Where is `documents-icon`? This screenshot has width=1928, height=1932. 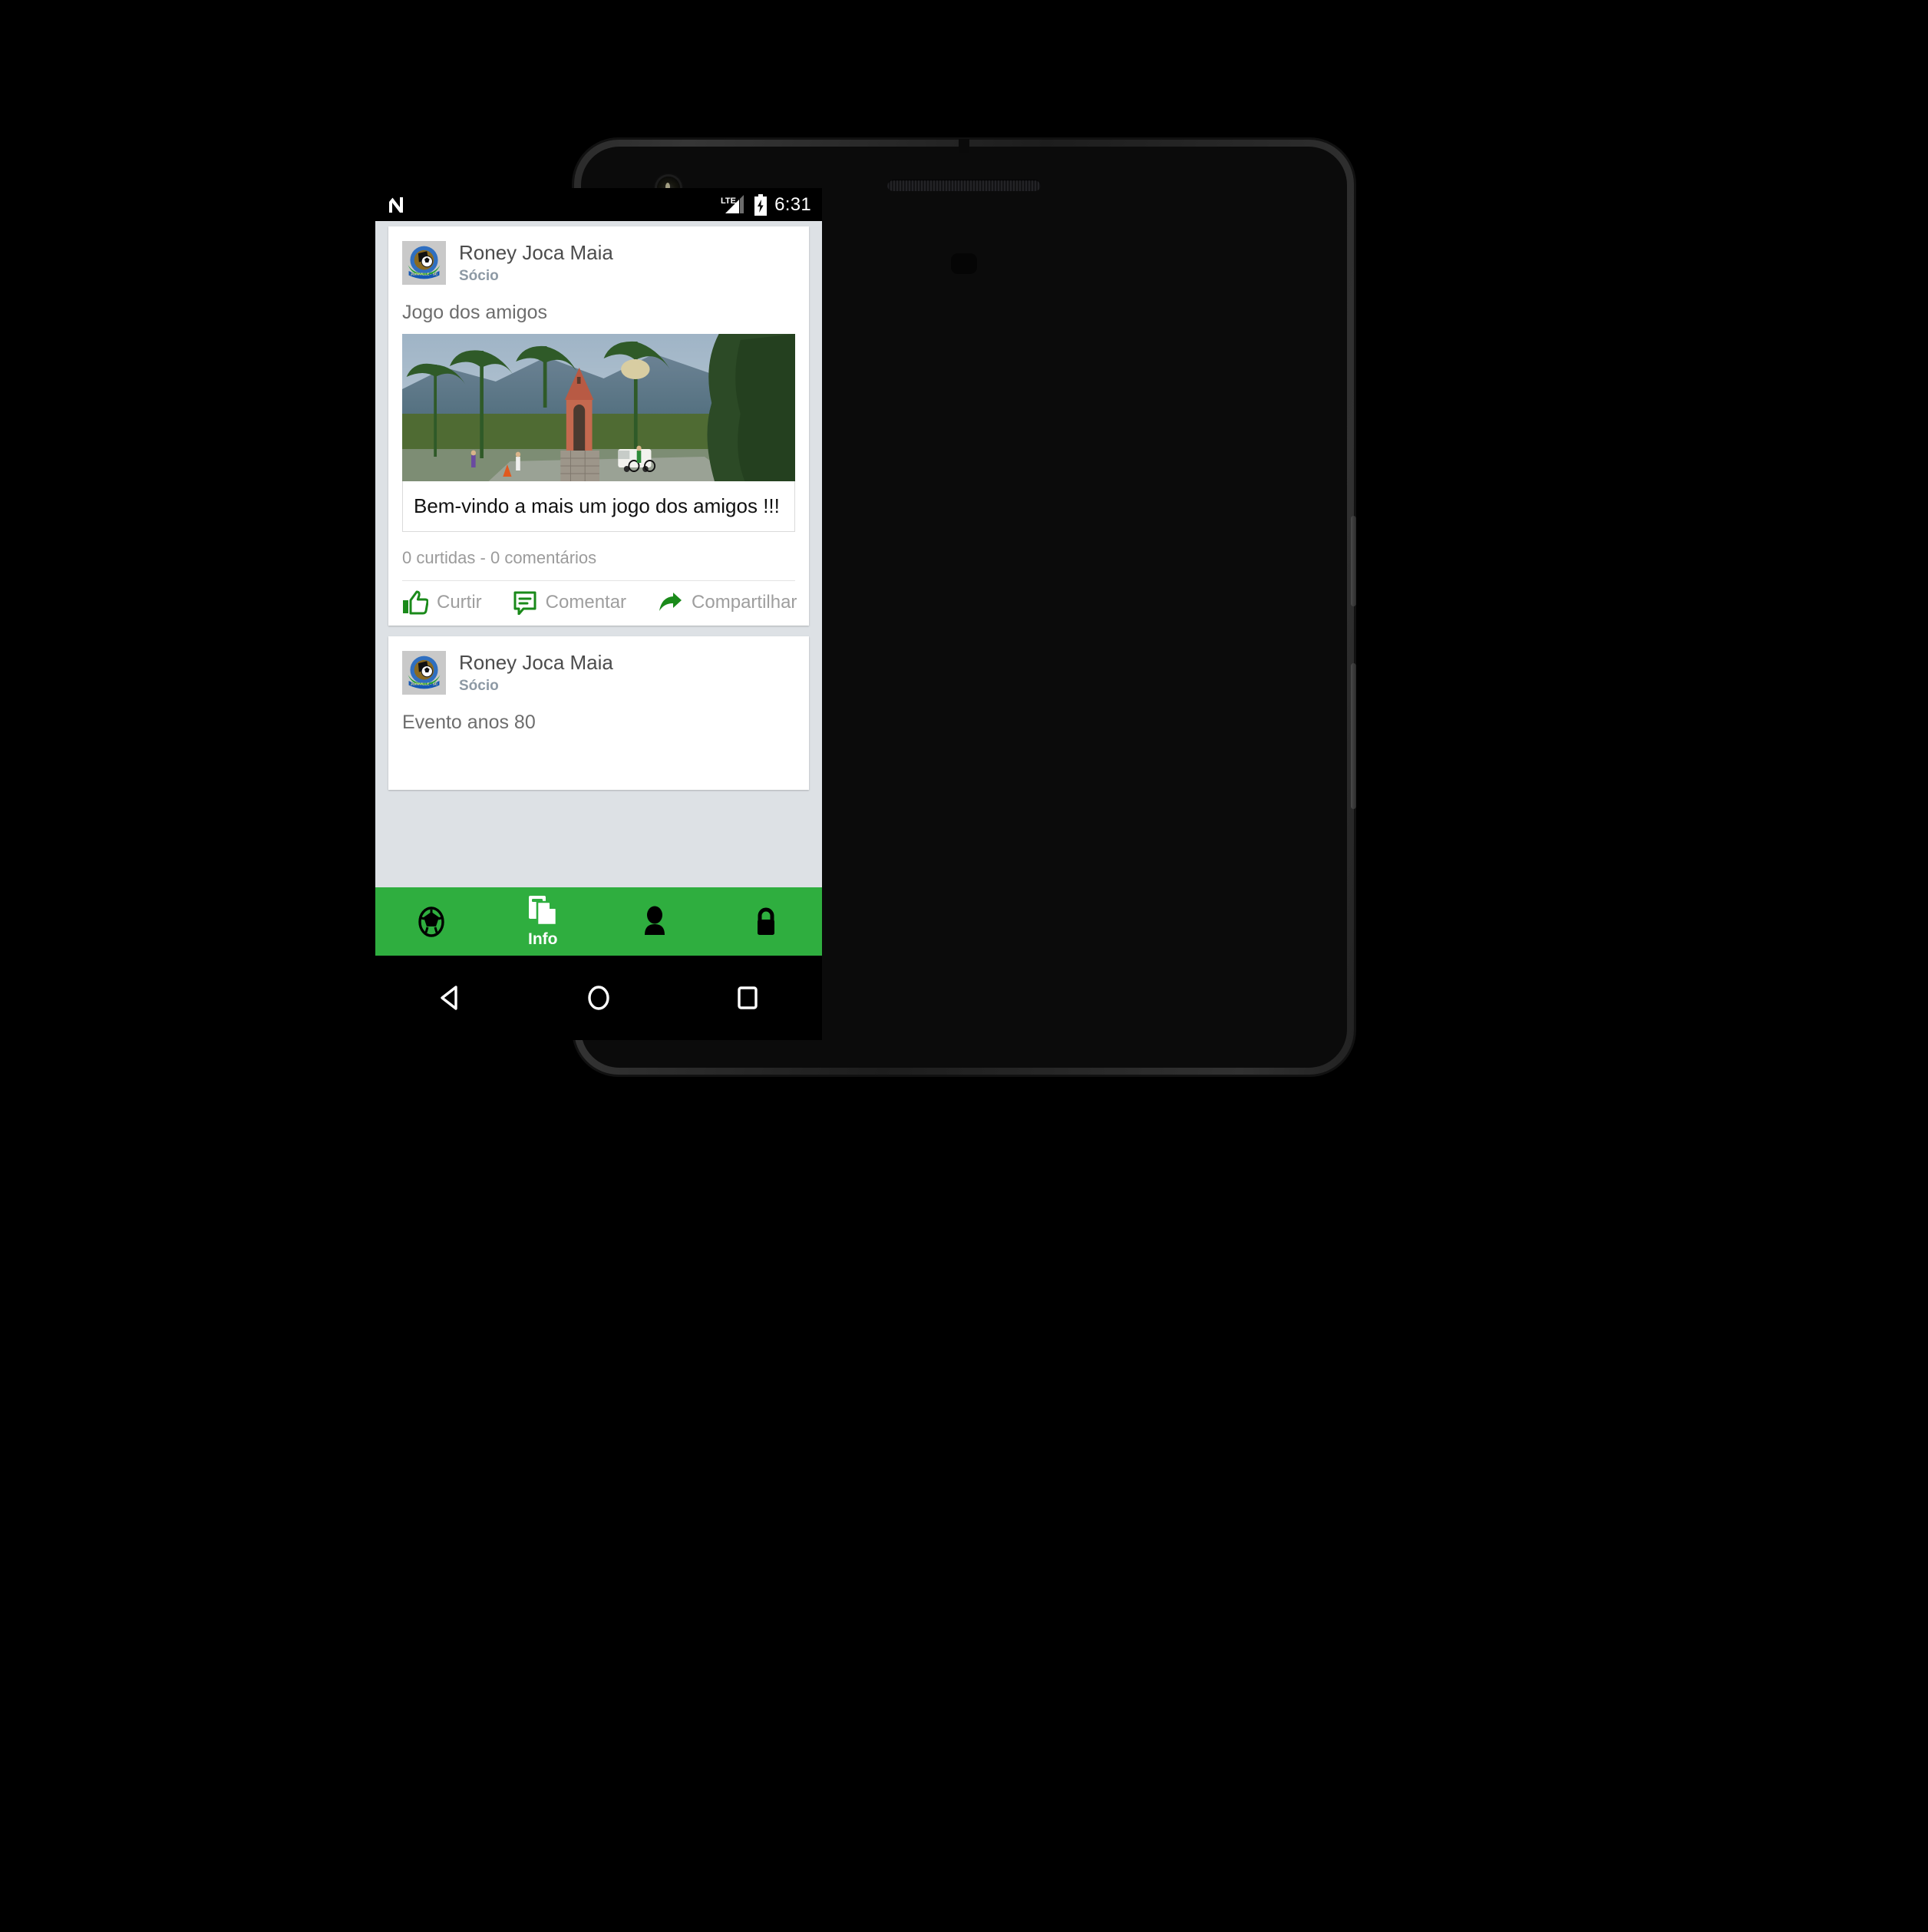
documents-icon is located at coordinates (544, 911).